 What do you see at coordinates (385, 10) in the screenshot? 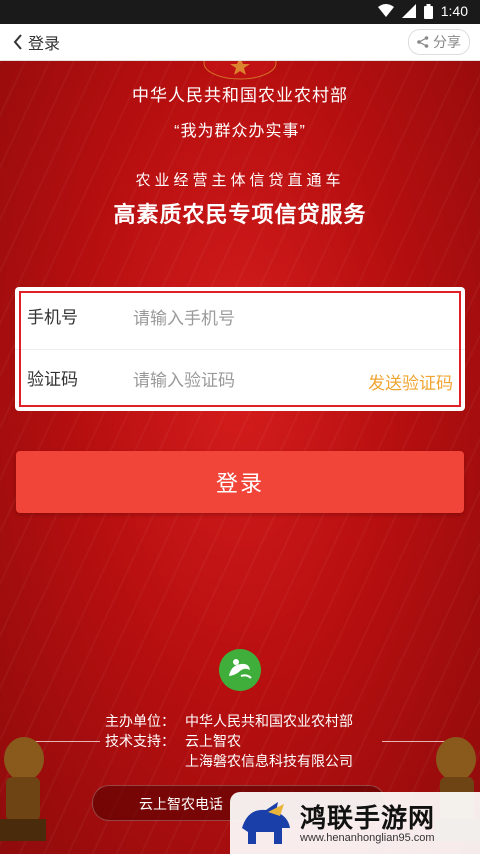
I see `wifi-icon` at bounding box center [385, 10].